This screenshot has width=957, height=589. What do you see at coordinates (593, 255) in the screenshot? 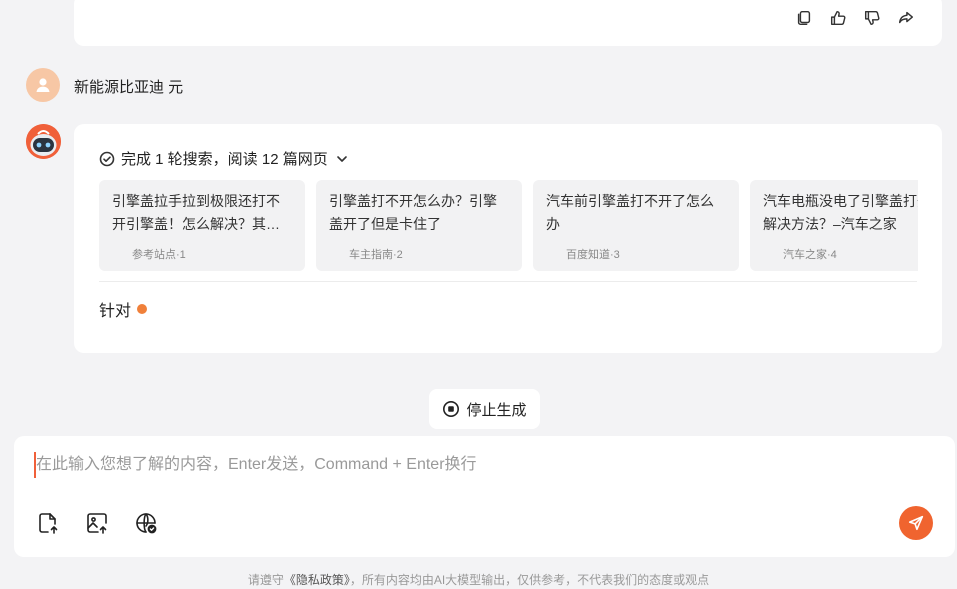
I see `reference-source: 百度知道·3` at bounding box center [593, 255].